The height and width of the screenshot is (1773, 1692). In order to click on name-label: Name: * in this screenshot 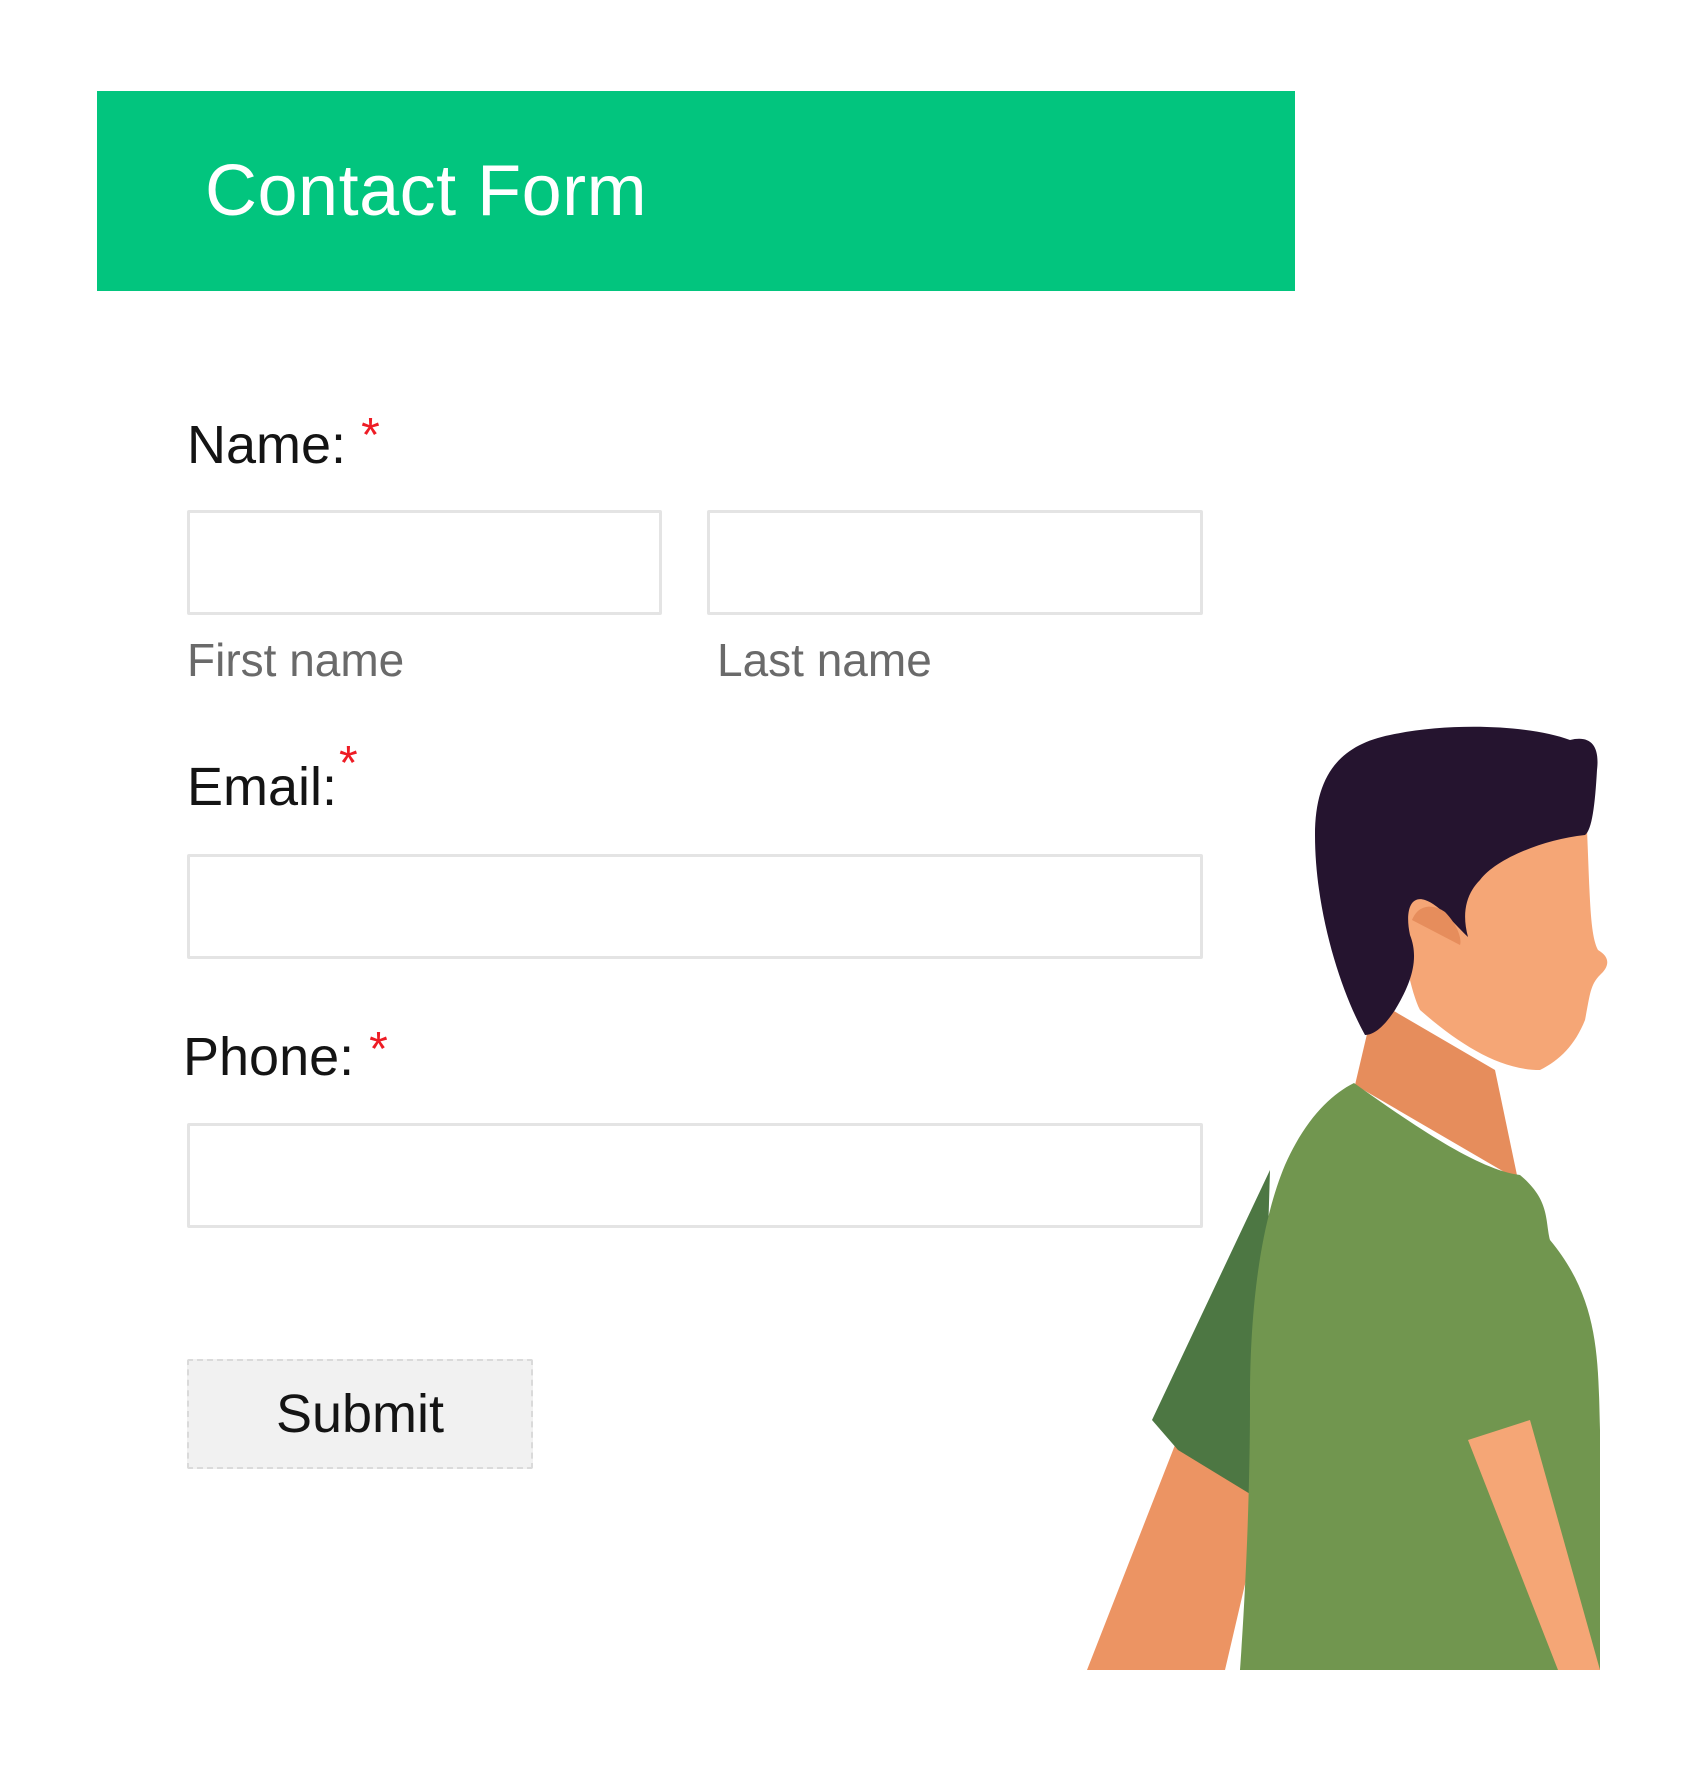, I will do `click(283, 443)`.